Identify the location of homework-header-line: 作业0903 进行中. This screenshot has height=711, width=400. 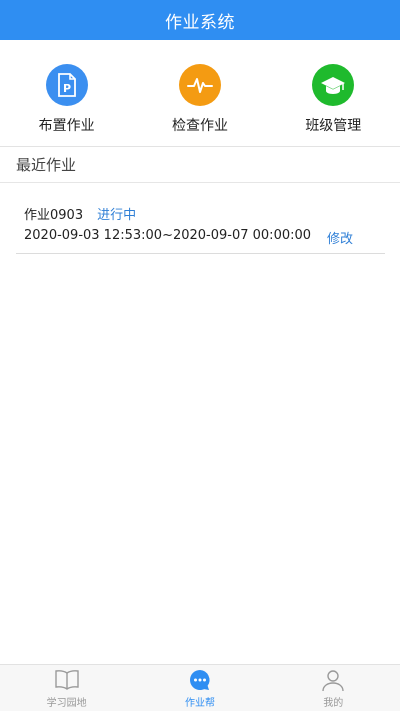
(80, 213).